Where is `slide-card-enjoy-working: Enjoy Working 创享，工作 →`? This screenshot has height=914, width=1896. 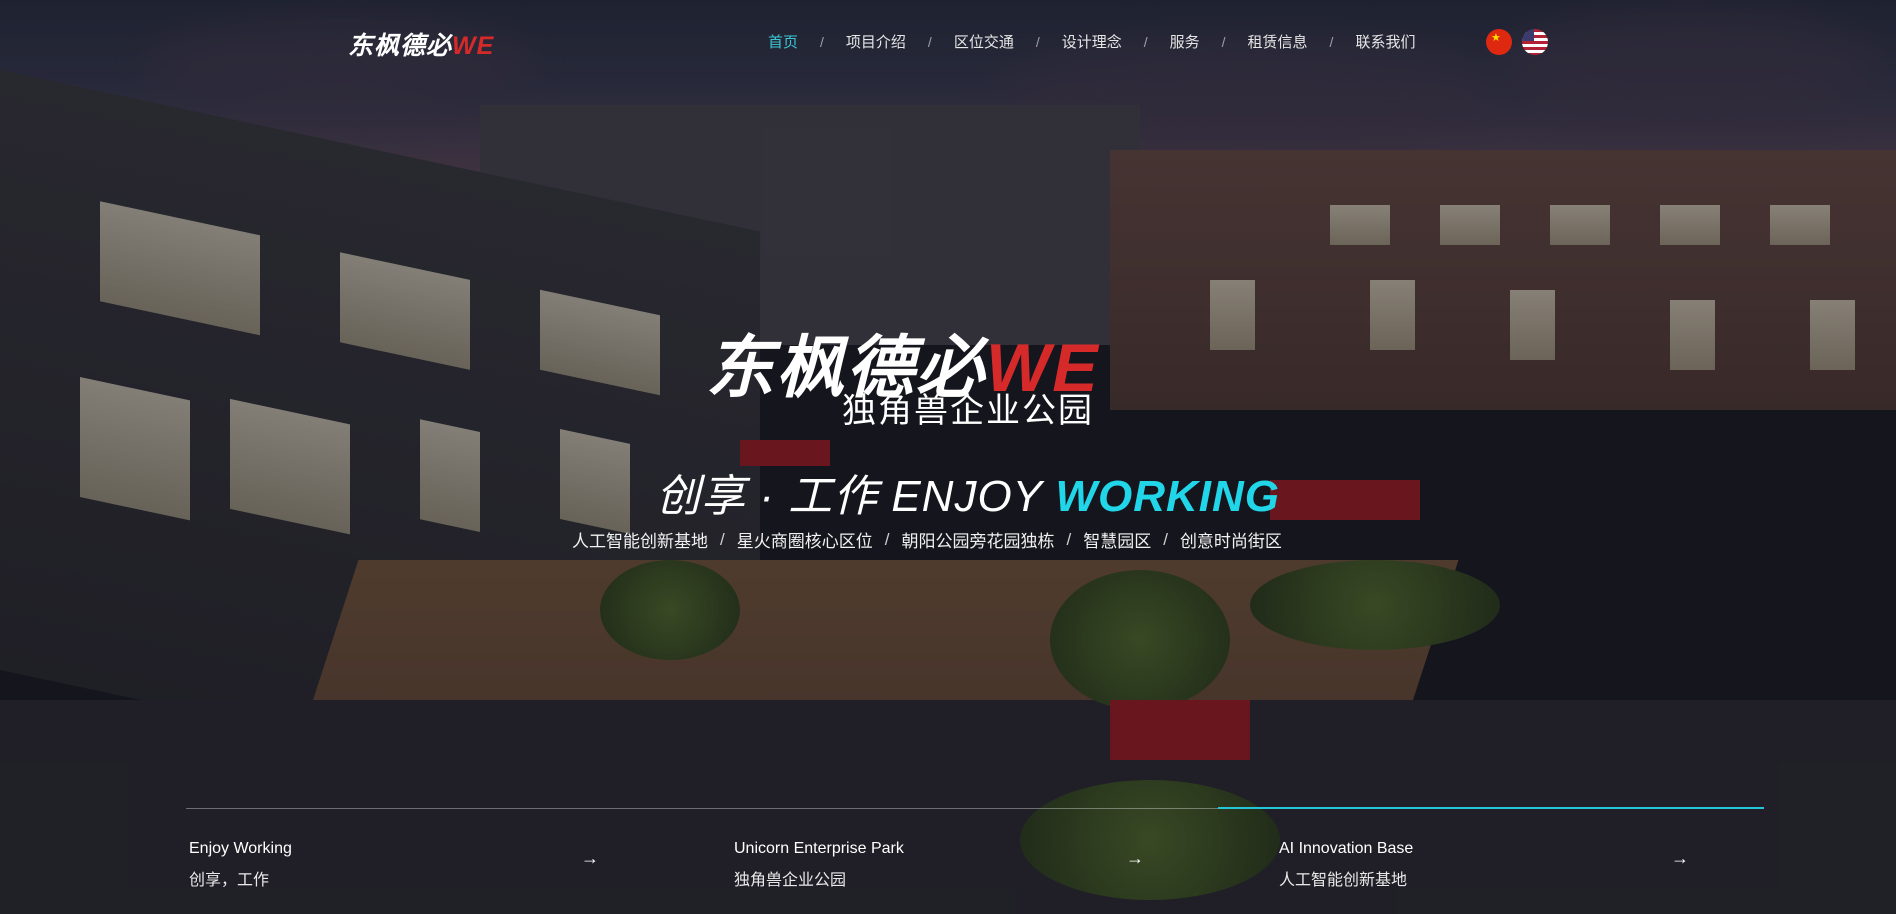 slide-card-enjoy-working: Enjoy Working 创享，工作 → is located at coordinates (399, 870).